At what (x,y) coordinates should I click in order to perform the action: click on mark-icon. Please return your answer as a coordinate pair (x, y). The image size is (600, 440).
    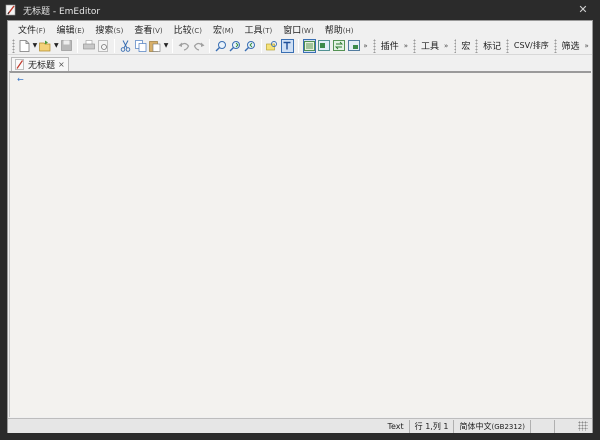
    Looking at the image, I should click on (309, 45).